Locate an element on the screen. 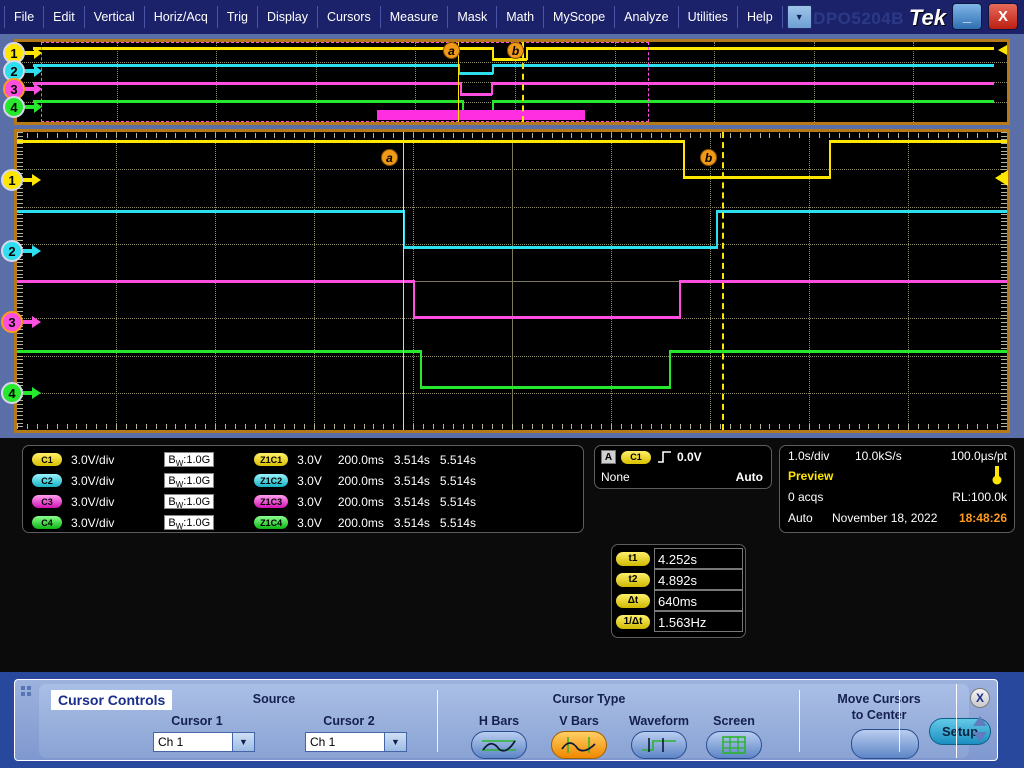 This screenshot has width=1024, height=768. main-cursor-a-line is located at coordinates (403, 281).